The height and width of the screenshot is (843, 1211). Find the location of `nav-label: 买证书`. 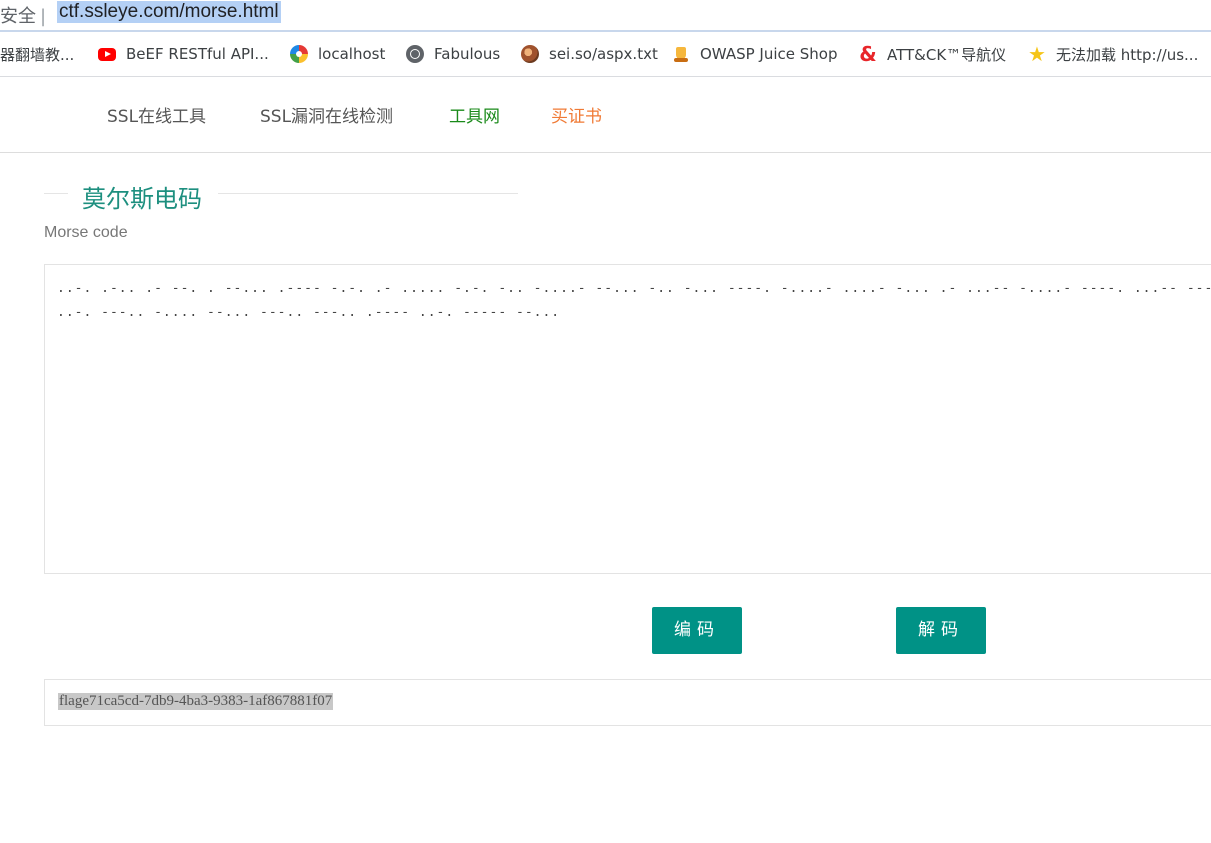

nav-label: 买证书 is located at coordinates (576, 117).